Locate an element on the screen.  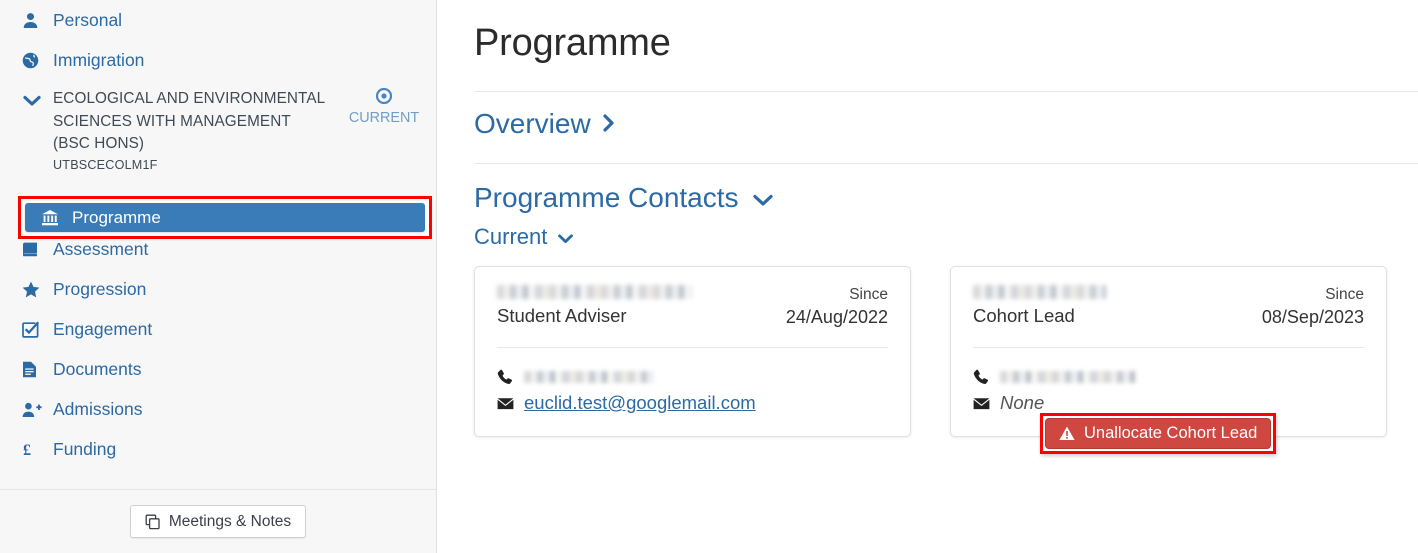
contact-since: Since 24/Aug/2022 is located at coordinates (837, 307).